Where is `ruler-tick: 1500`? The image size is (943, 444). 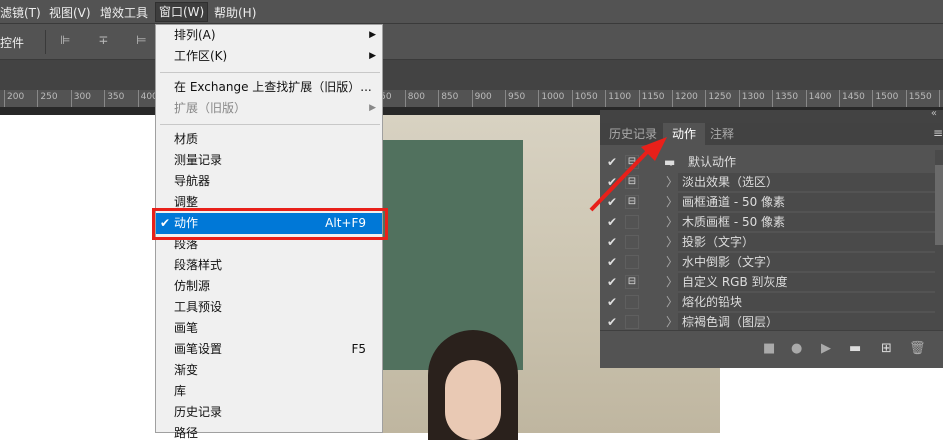 ruler-tick: 1500 is located at coordinates (885, 98).